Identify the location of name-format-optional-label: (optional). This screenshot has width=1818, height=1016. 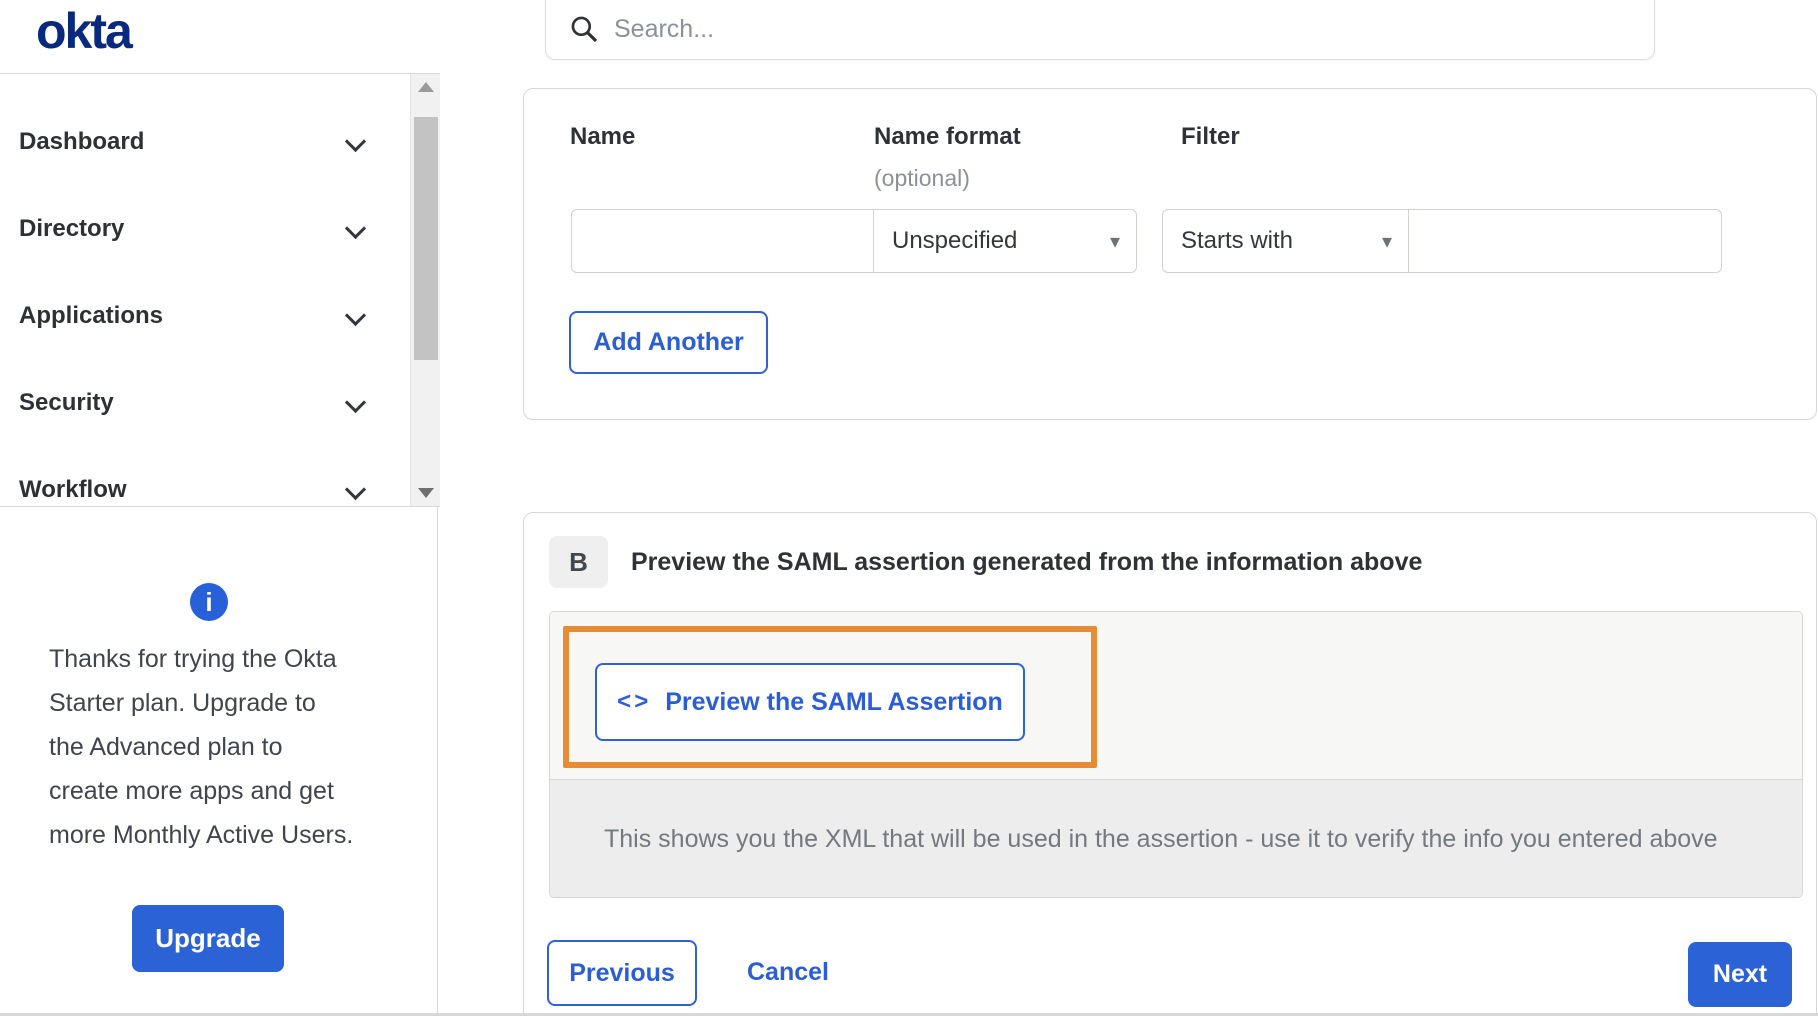
(922, 178).